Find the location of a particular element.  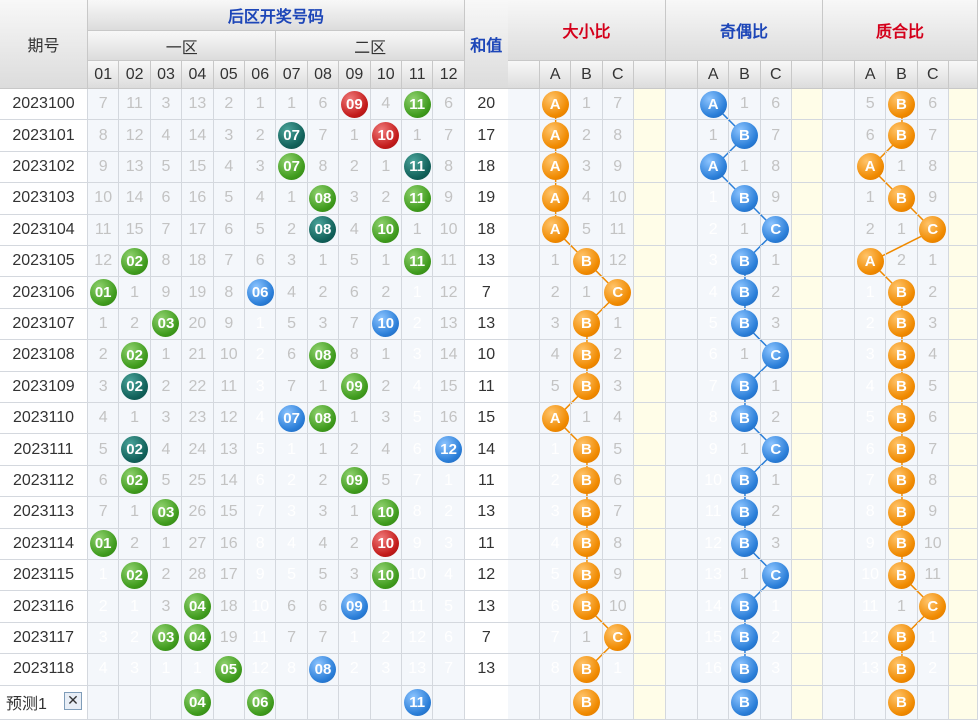

ratio-cell: 8 is located at coordinates (933, 167).